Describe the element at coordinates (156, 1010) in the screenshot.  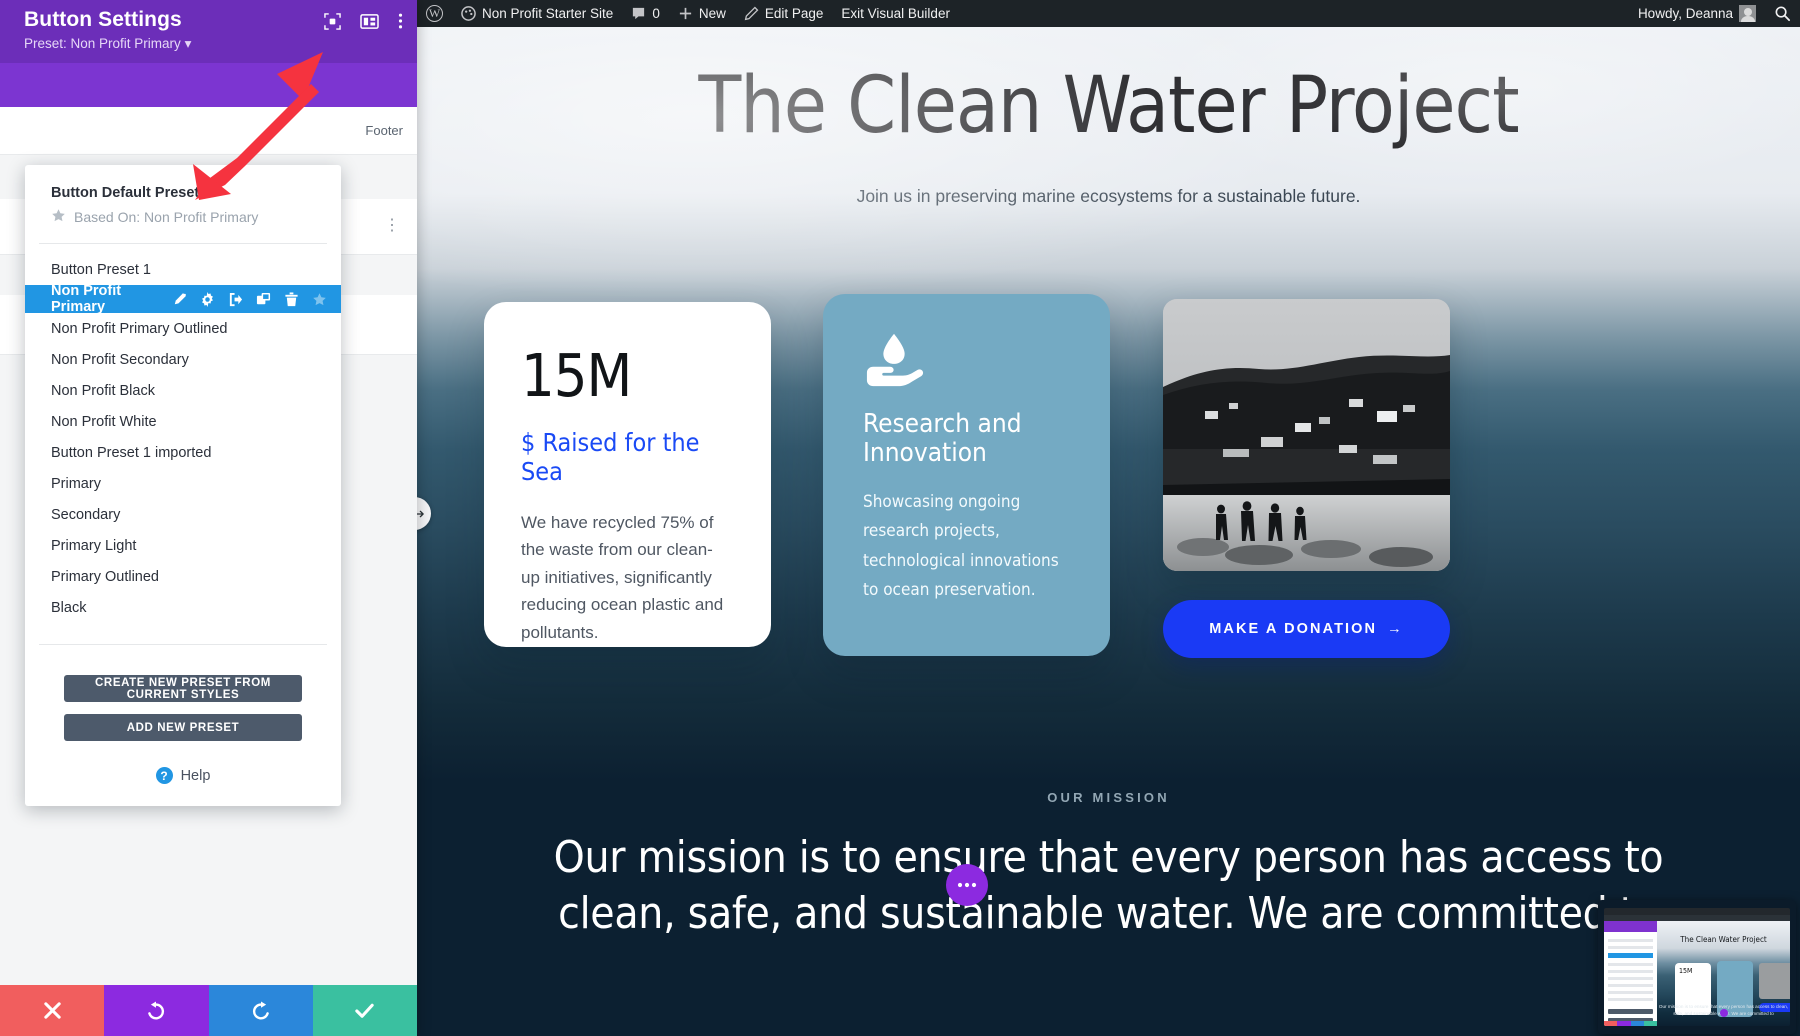
I see `undo-button` at that location.